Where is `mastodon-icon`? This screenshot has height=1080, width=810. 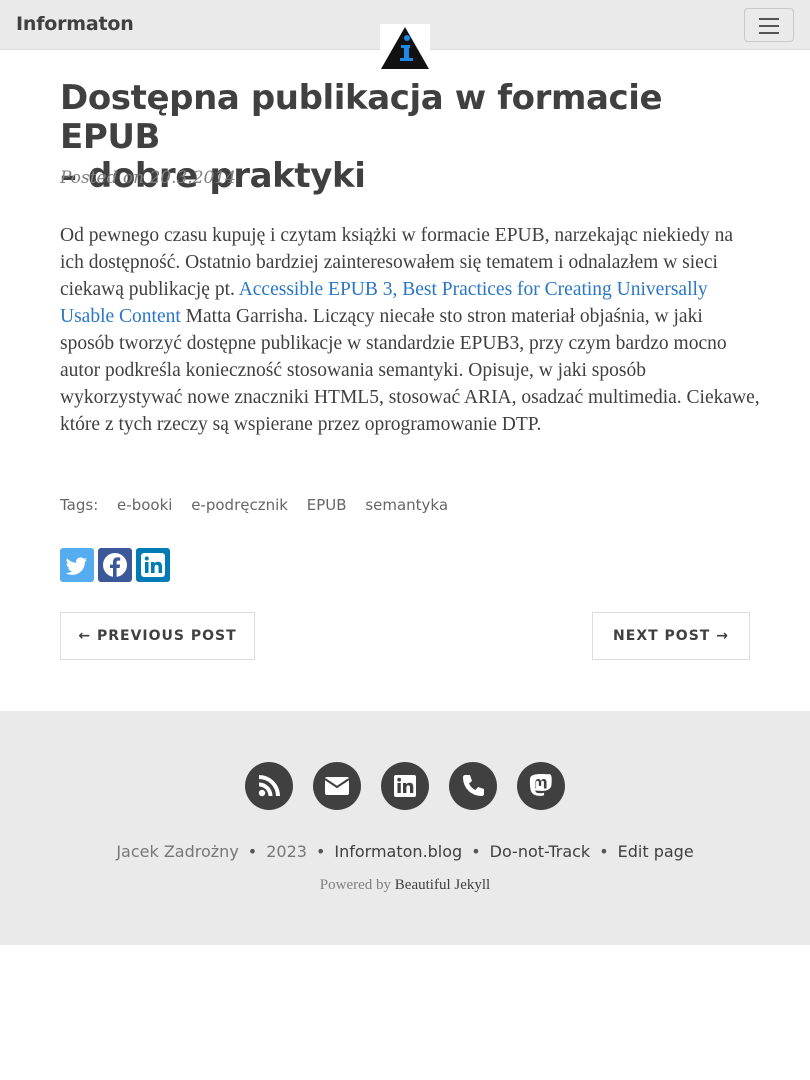 mastodon-icon is located at coordinates (541, 786).